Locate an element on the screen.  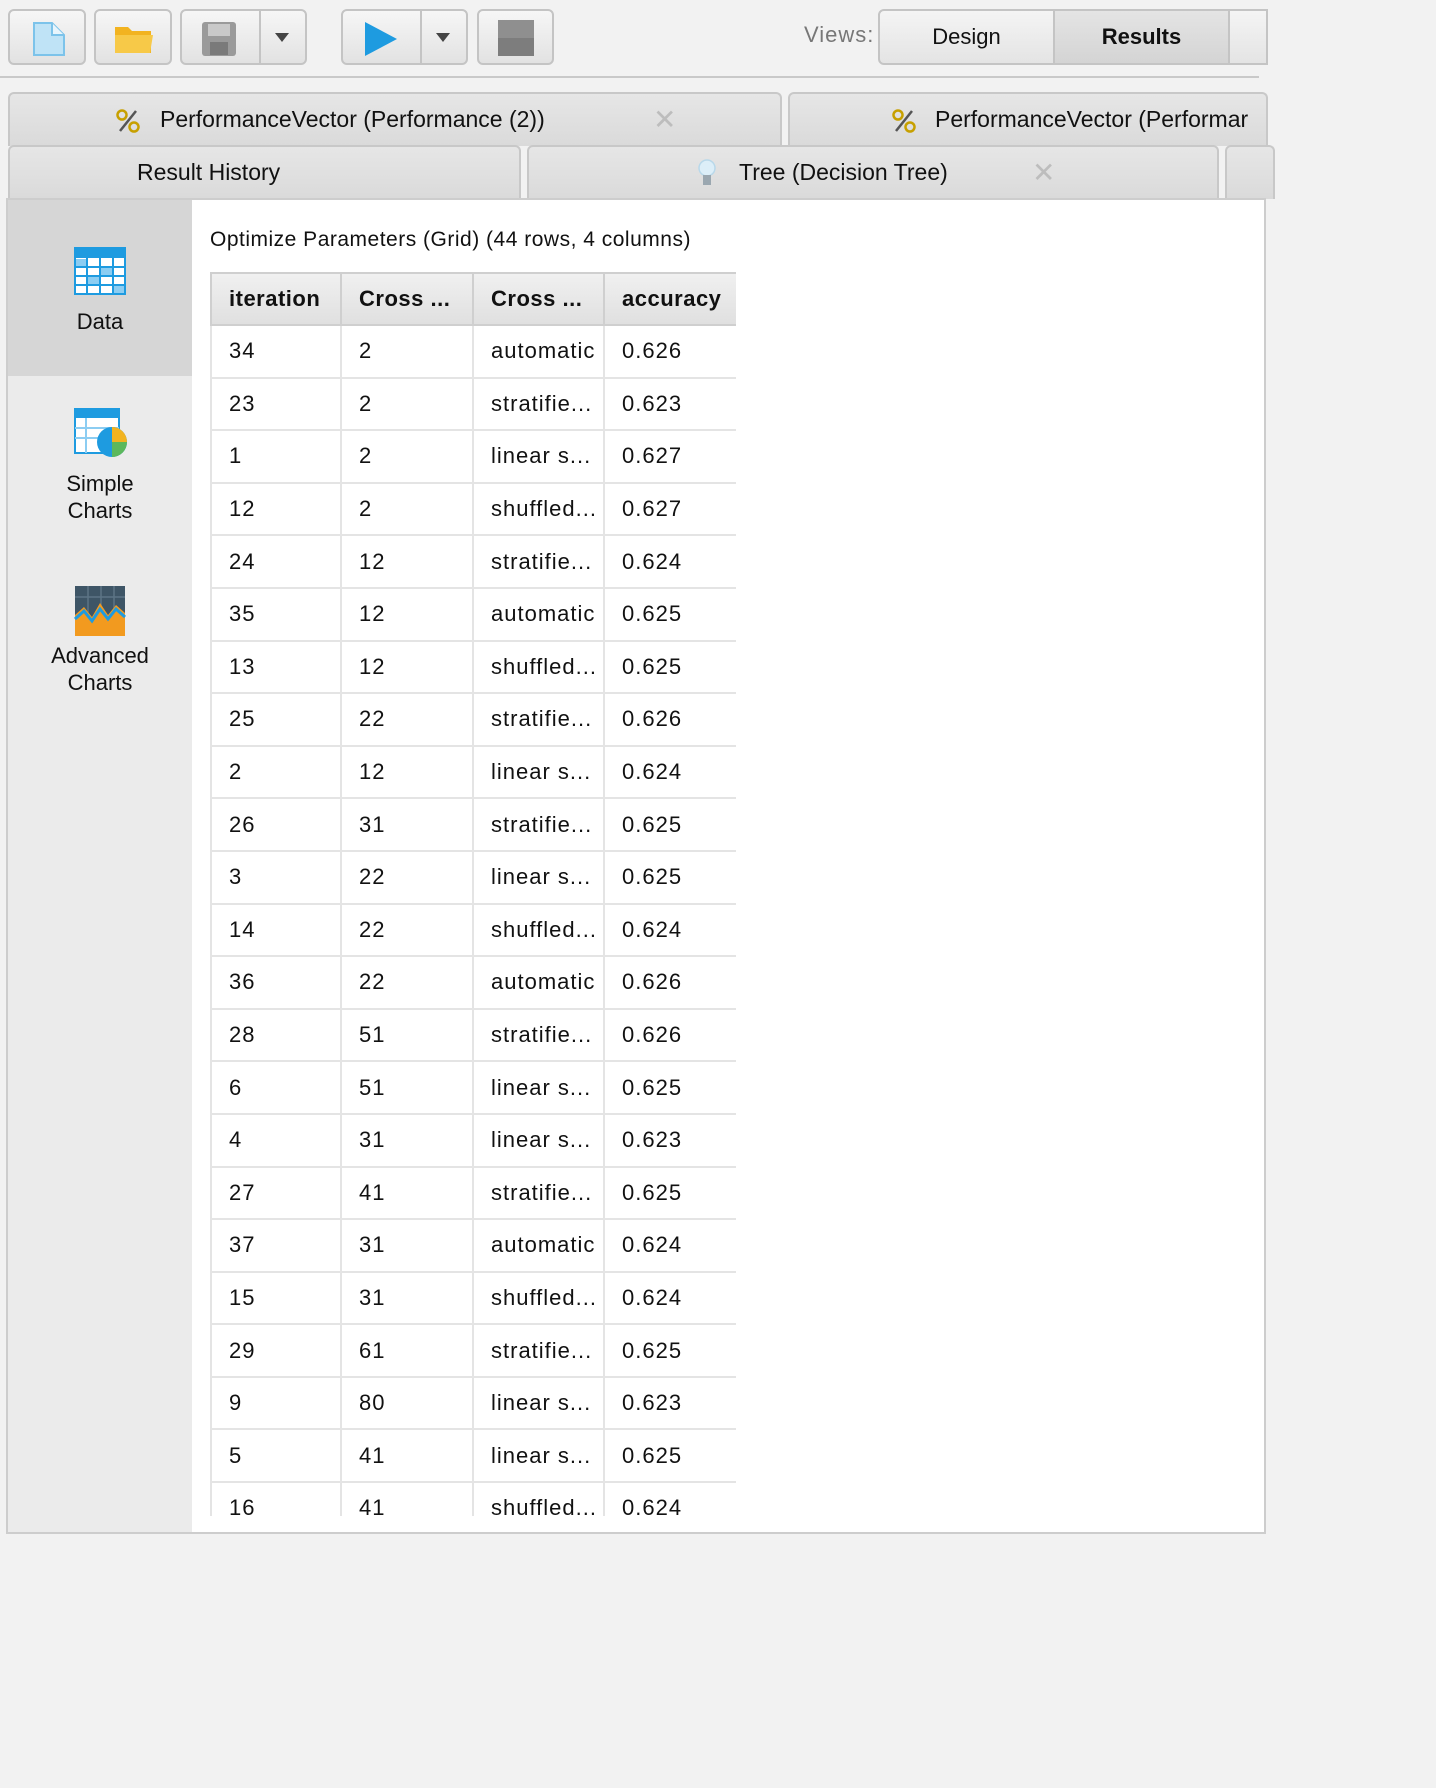
result-sidebar: Data Simple Charts Advanced Charts is located at coordinates (101, 866).